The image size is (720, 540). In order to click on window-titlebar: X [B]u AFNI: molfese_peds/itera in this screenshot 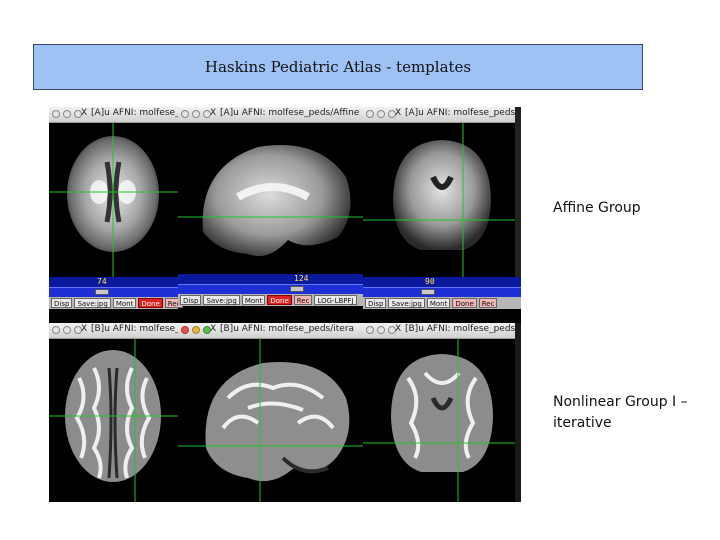, I will do `click(270, 331)`.